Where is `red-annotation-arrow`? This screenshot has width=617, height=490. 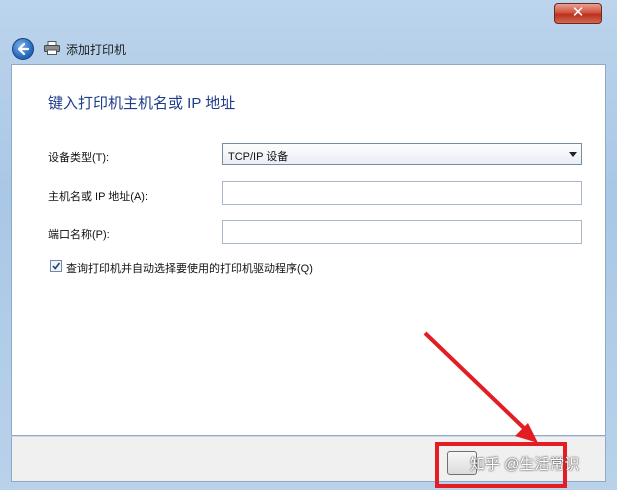
red-annotation-arrow is located at coordinates (480, 387).